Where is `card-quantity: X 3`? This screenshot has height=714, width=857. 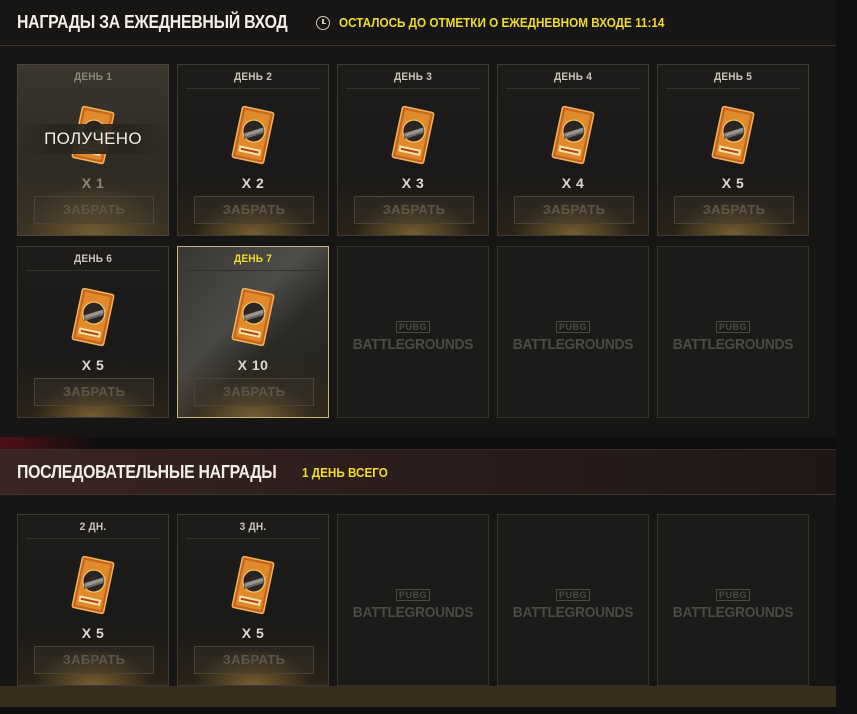
card-quantity: X 3 is located at coordinates (413, 183).